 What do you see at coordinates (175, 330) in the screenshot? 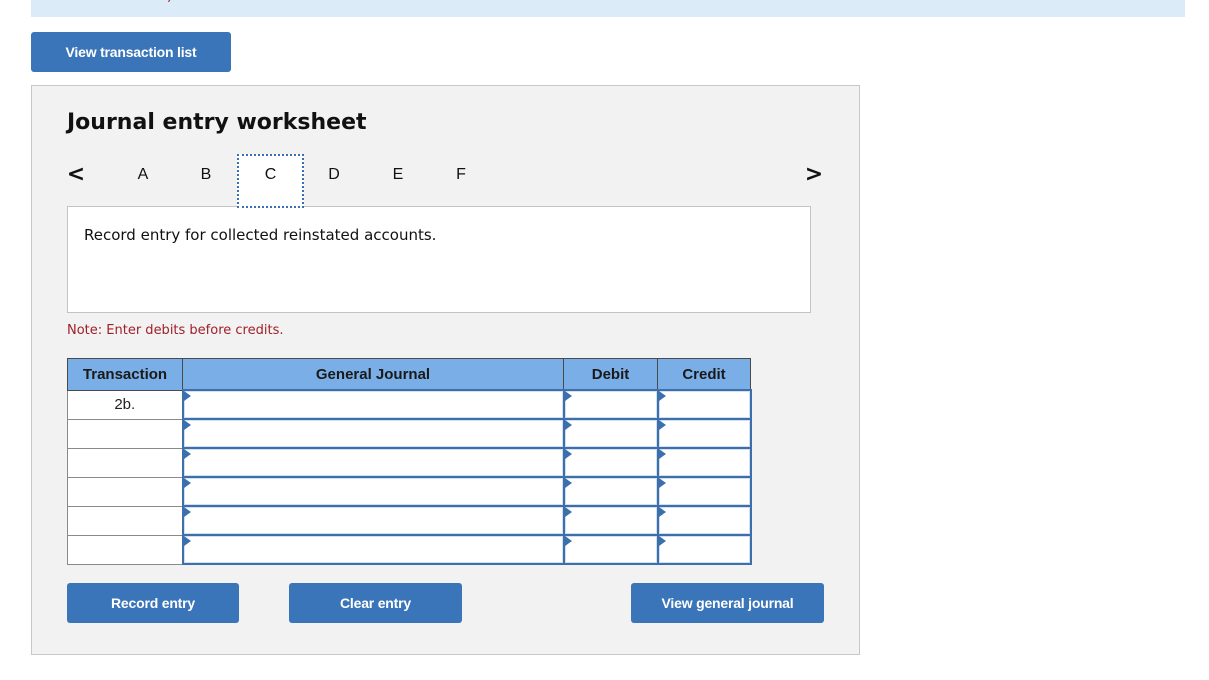
I see `debit-credit-note: Note: Enter debits before credits.` at bounding box center [175, 330].